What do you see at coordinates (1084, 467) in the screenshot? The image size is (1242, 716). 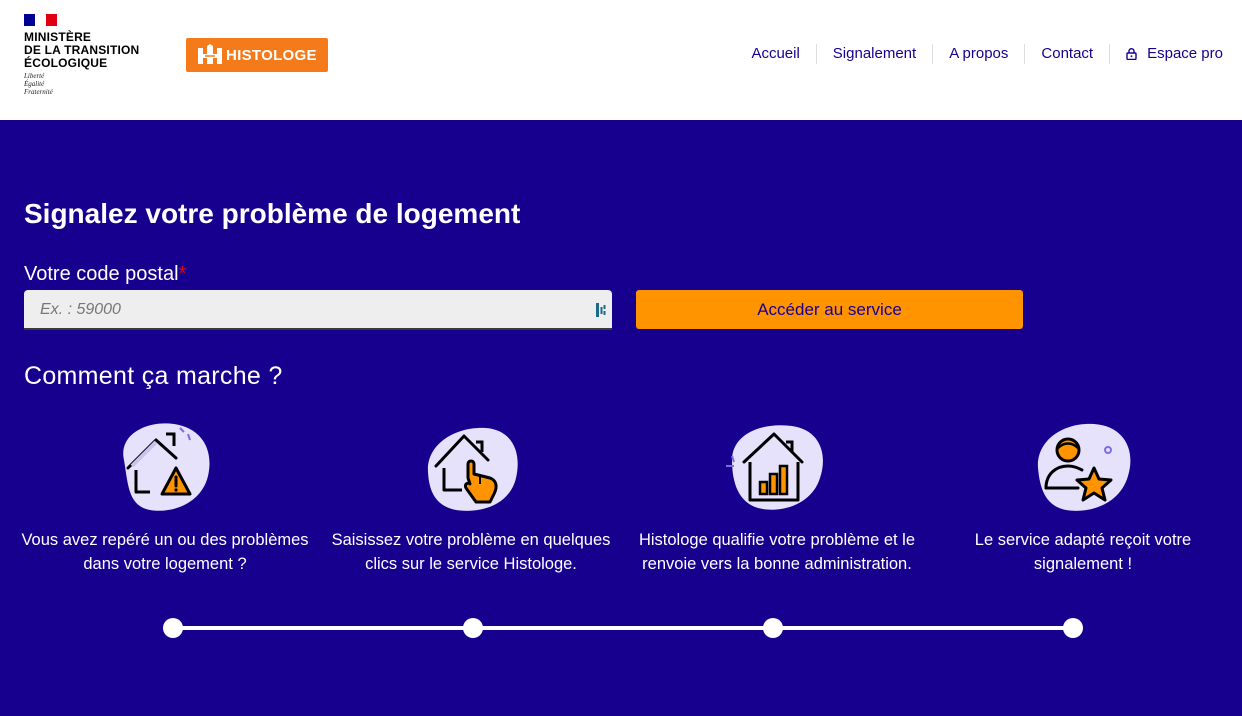 I see `user-star-icon` at bounding box center [1084, 467].